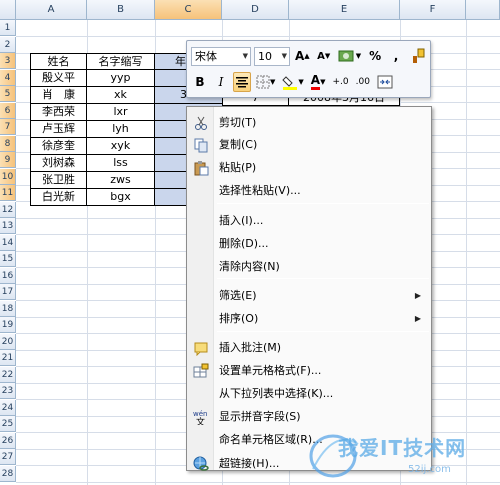  Describe the element at coordinates (121, 163) in the screenshot. I see `cell-abbr: lss` at that location.